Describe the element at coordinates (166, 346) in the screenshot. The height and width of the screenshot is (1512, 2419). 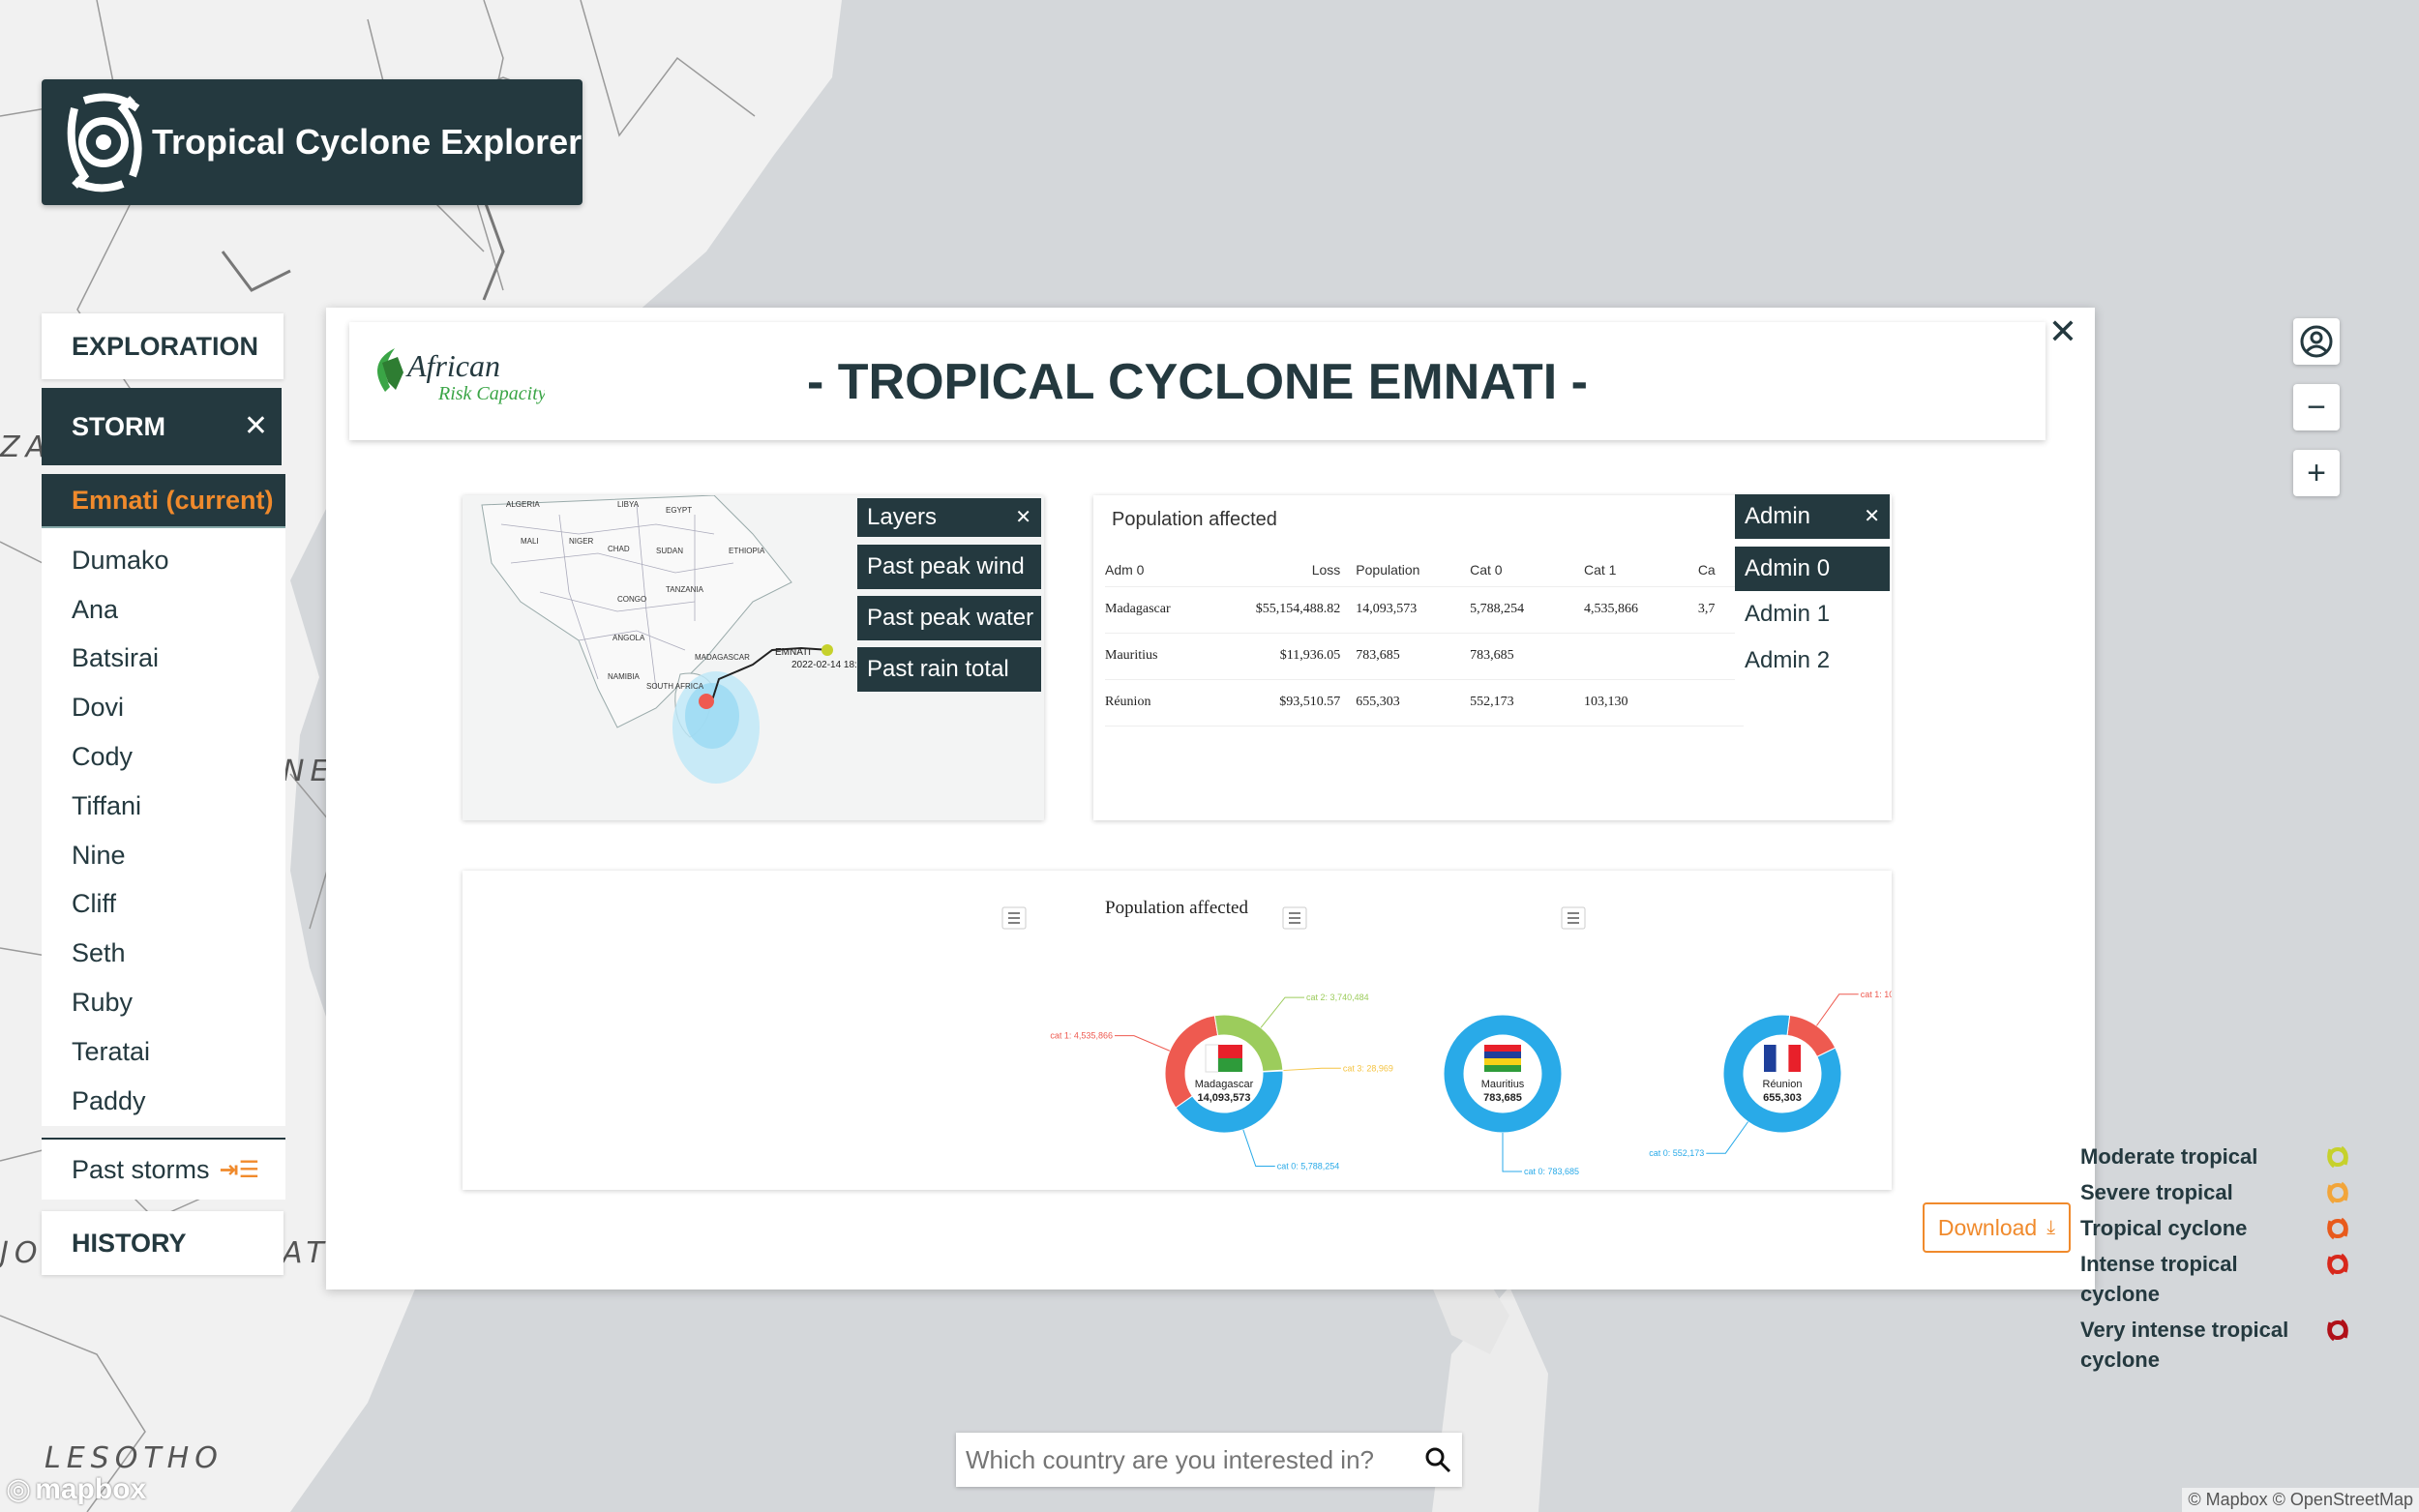
I see `menu-exploration-label: EXPLORATION` at that location.